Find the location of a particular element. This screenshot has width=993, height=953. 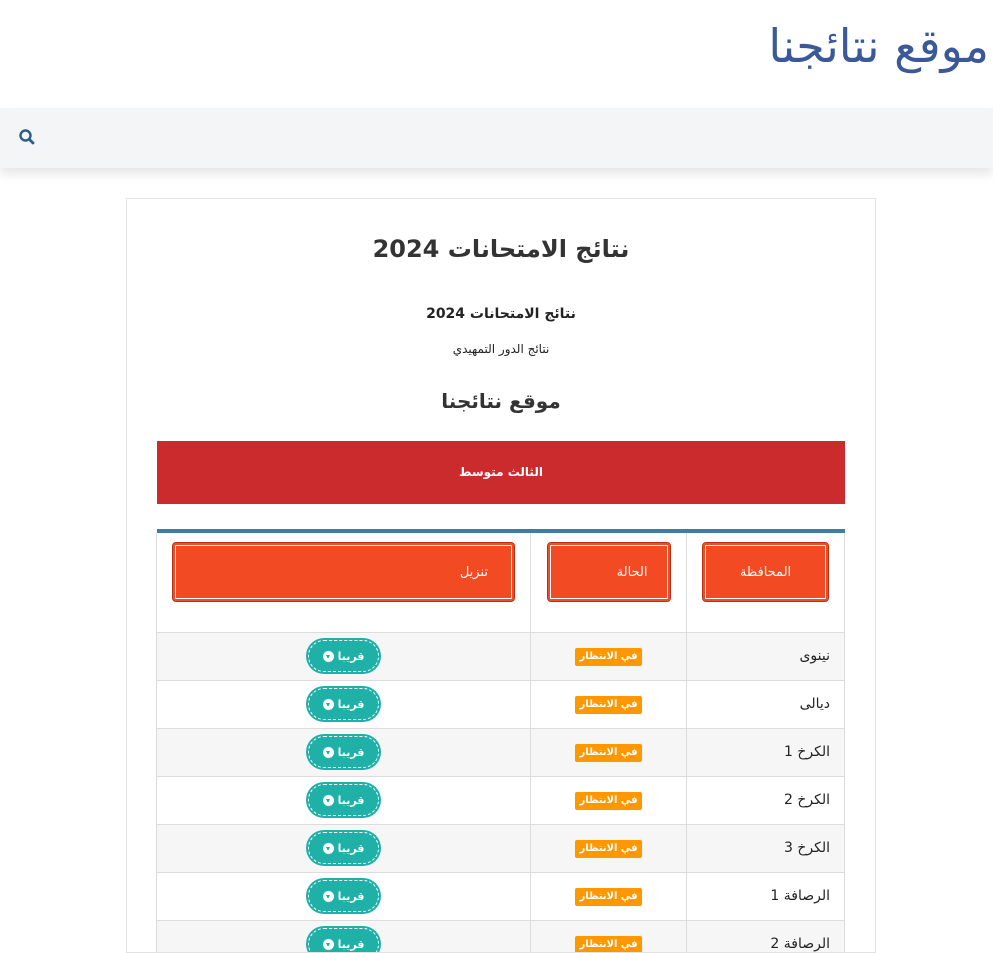

grade-banner: الثالث متوسط is located at coordinates (501, 472).